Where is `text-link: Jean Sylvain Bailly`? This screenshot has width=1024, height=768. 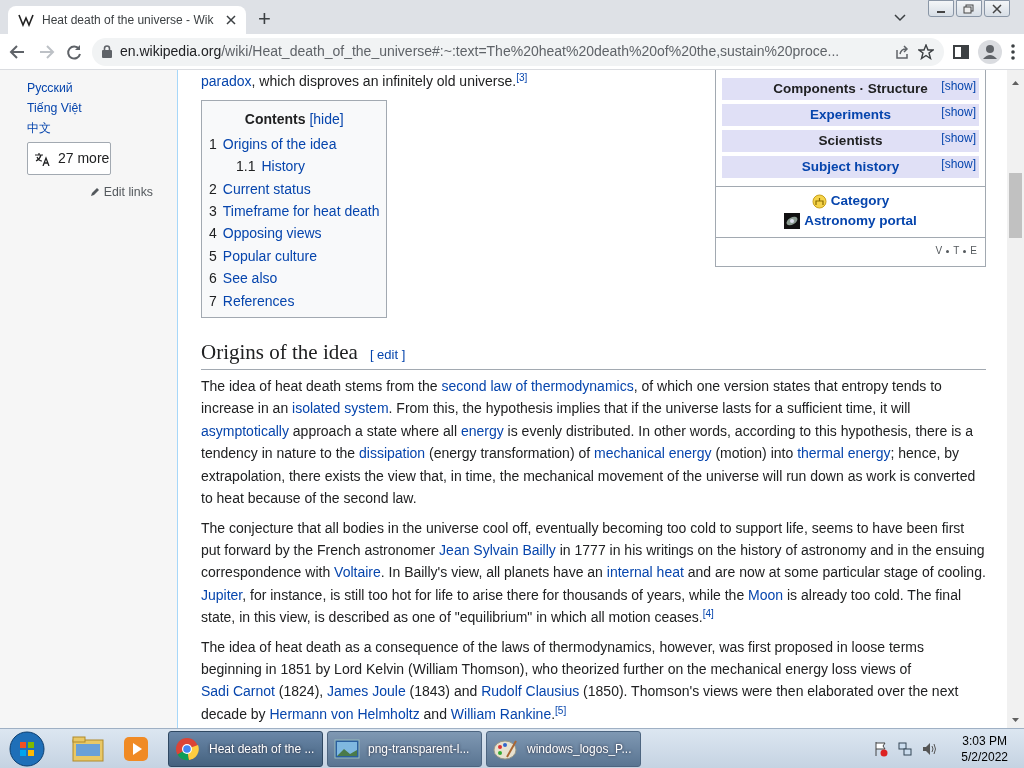
text-link: Jean Sylvain Bailly is located at coordinates (497, 549).